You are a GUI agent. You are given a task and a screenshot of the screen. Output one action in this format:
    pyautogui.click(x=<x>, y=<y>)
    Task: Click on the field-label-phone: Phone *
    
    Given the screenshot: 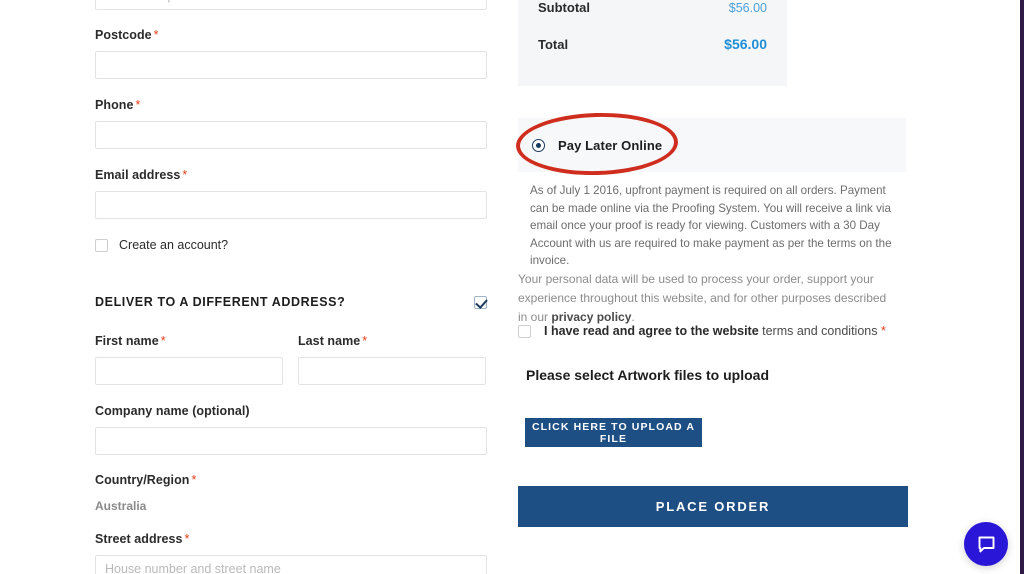 What is the action you would take?
    pyautogui.click(x=118, y=105)
    